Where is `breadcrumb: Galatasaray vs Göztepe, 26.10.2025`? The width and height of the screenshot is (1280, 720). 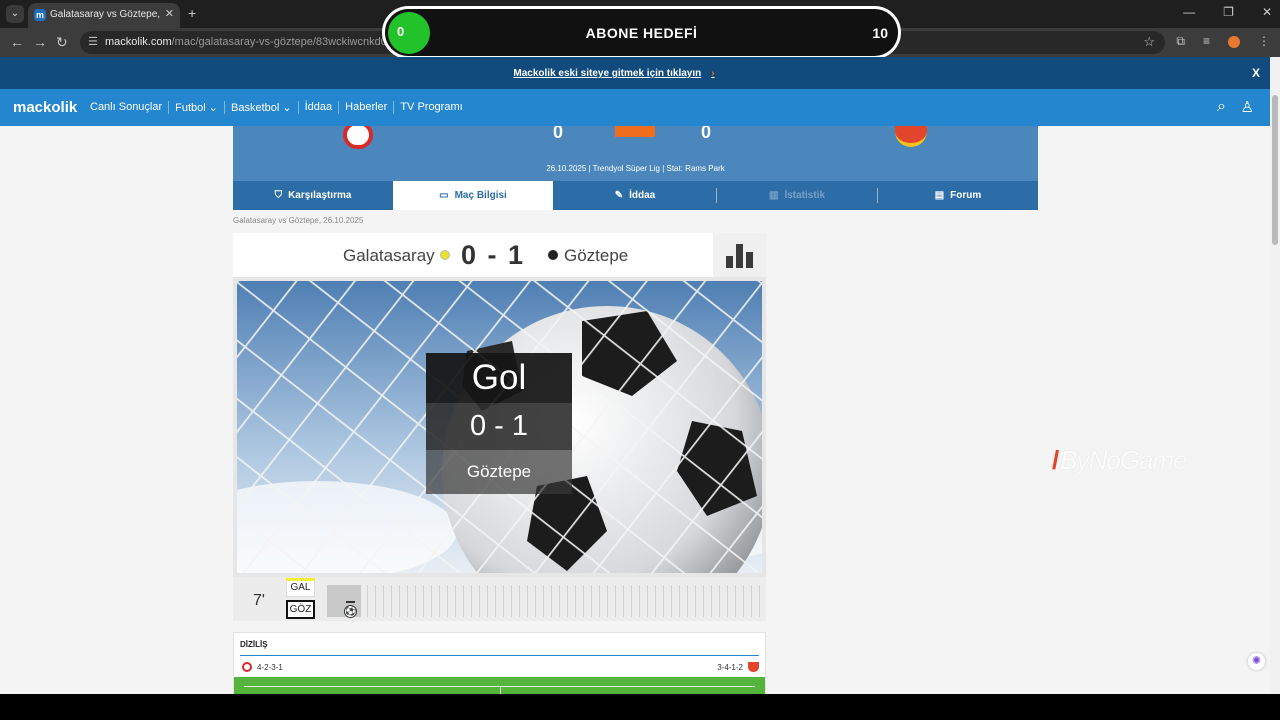
breadcrumb: Galatasaray vs Göztepe, 26.10.2025 is located at coordinates (298, 220).